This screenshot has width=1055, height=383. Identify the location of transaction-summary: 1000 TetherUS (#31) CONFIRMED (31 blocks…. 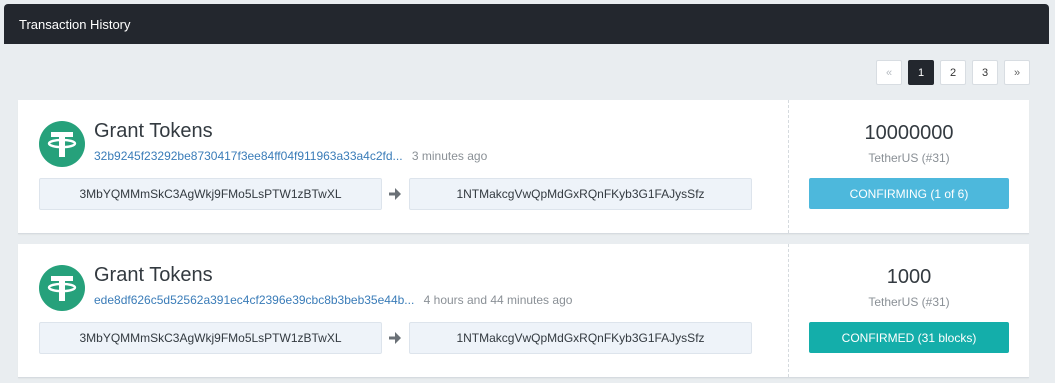
(909, 310).